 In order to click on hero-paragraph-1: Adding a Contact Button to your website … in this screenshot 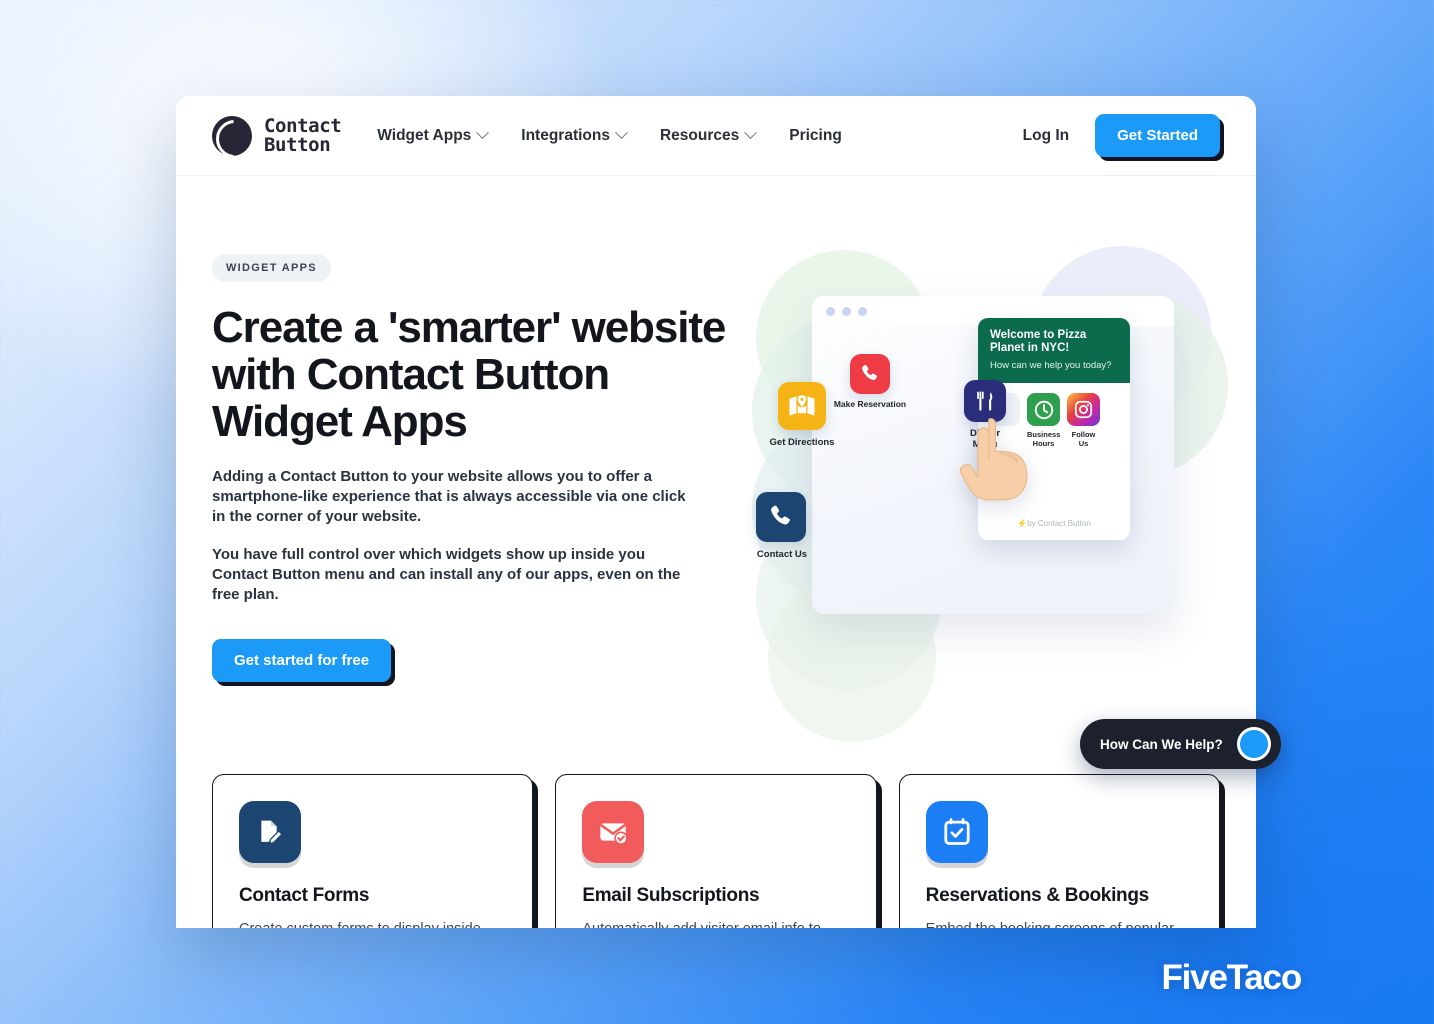, I will do `click(449, 496)`.